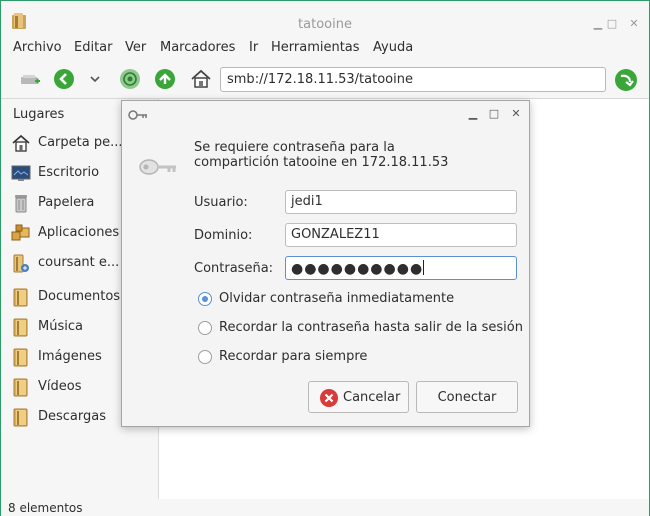 The height and width of the screenshot is (516, 650). What do you see at coordinates (413, 79) in the screenshot?
I see `address-bar-input: smb://172.18.11.53/tatooine` at bounding box center [413, 79].